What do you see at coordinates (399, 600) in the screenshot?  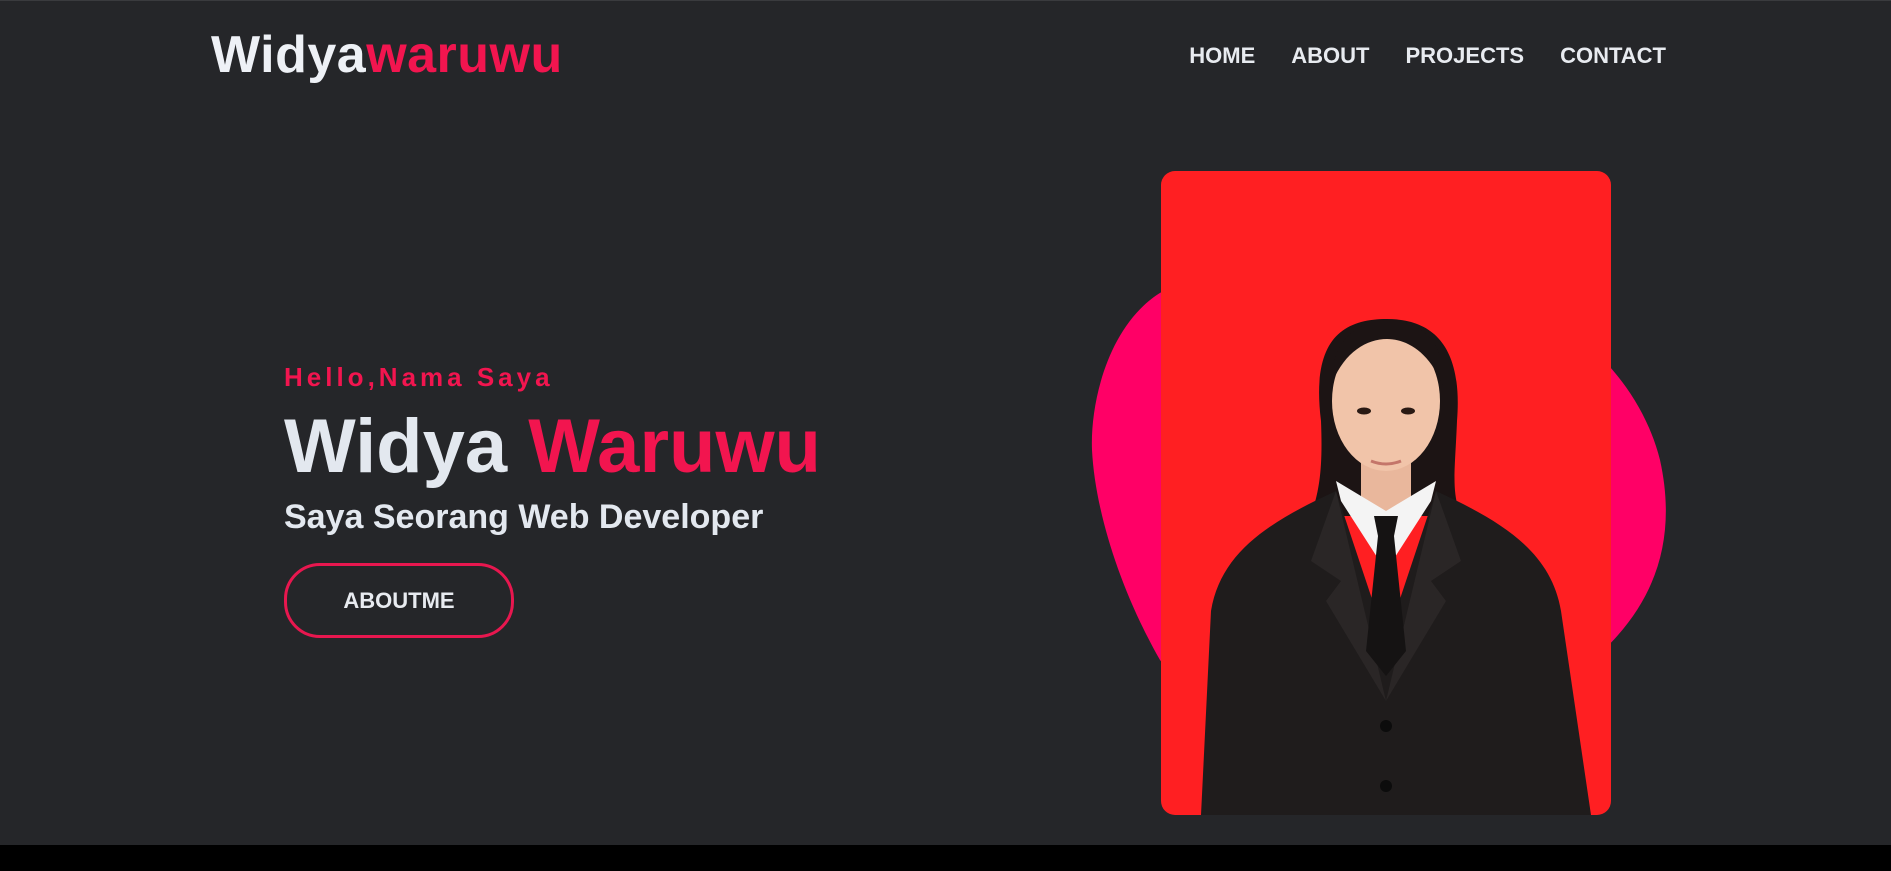 I see `about-me-button: ABOUTME` at bounding box center [399, 600].